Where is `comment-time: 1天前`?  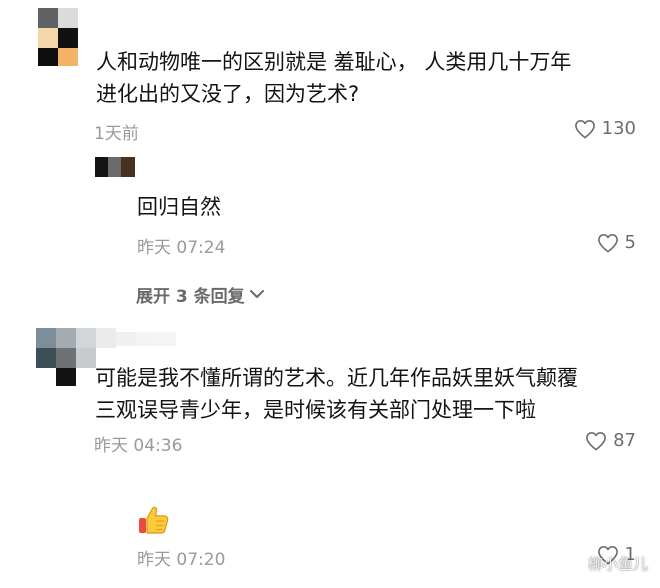
comment-time: 1天前 is located at coordinates (116, 134).